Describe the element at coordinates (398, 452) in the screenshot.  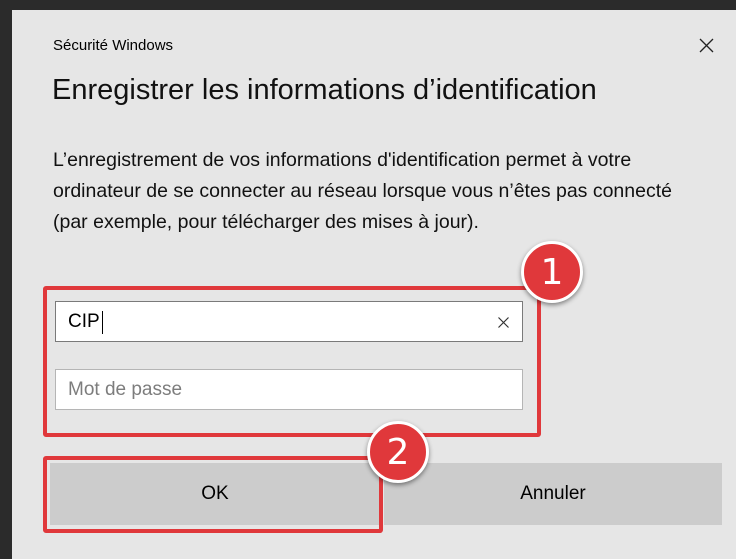
I see `step-badge-2: 2` at that location.